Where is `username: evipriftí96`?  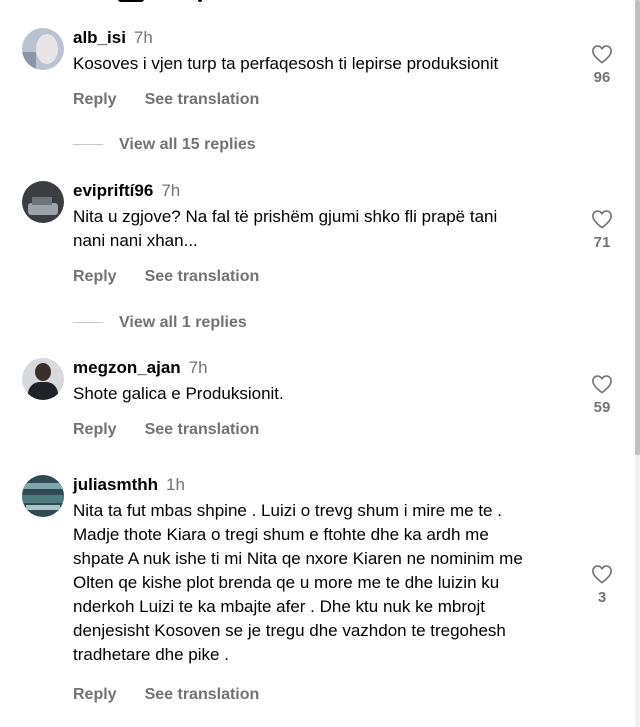 username: evipriftí96 is located at coordinates (113, 190).